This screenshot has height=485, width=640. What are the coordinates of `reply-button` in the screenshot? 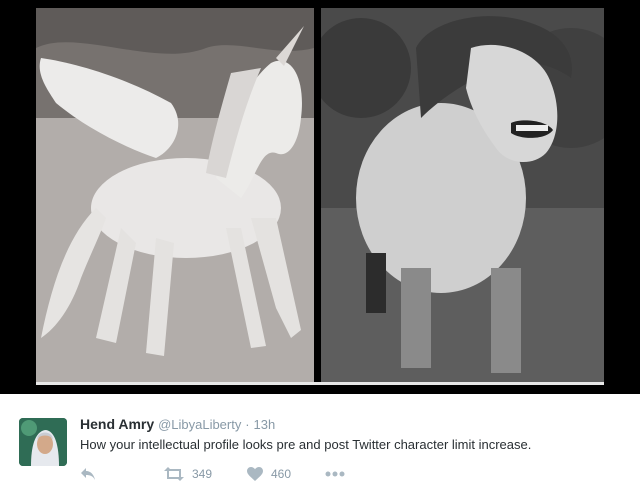 It's located at (88, 474).